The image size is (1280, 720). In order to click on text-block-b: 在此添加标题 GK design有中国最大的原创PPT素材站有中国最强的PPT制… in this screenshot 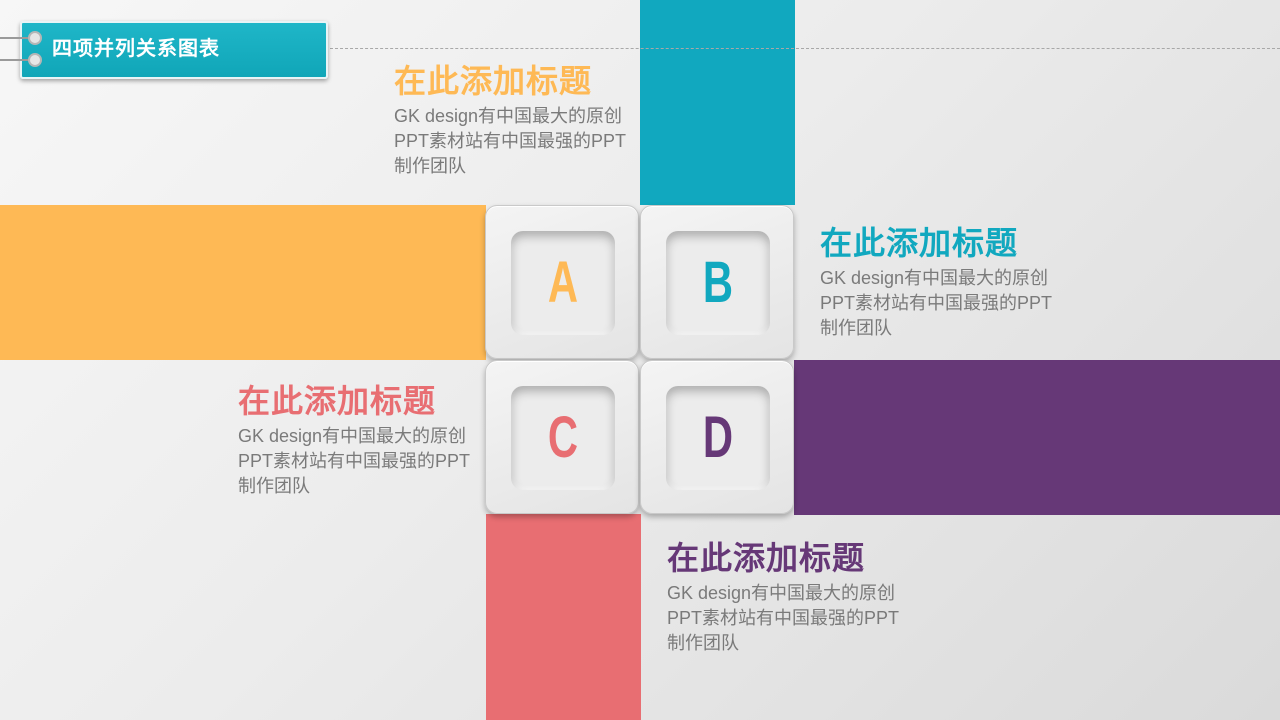, I will do `click(940, 282)`.